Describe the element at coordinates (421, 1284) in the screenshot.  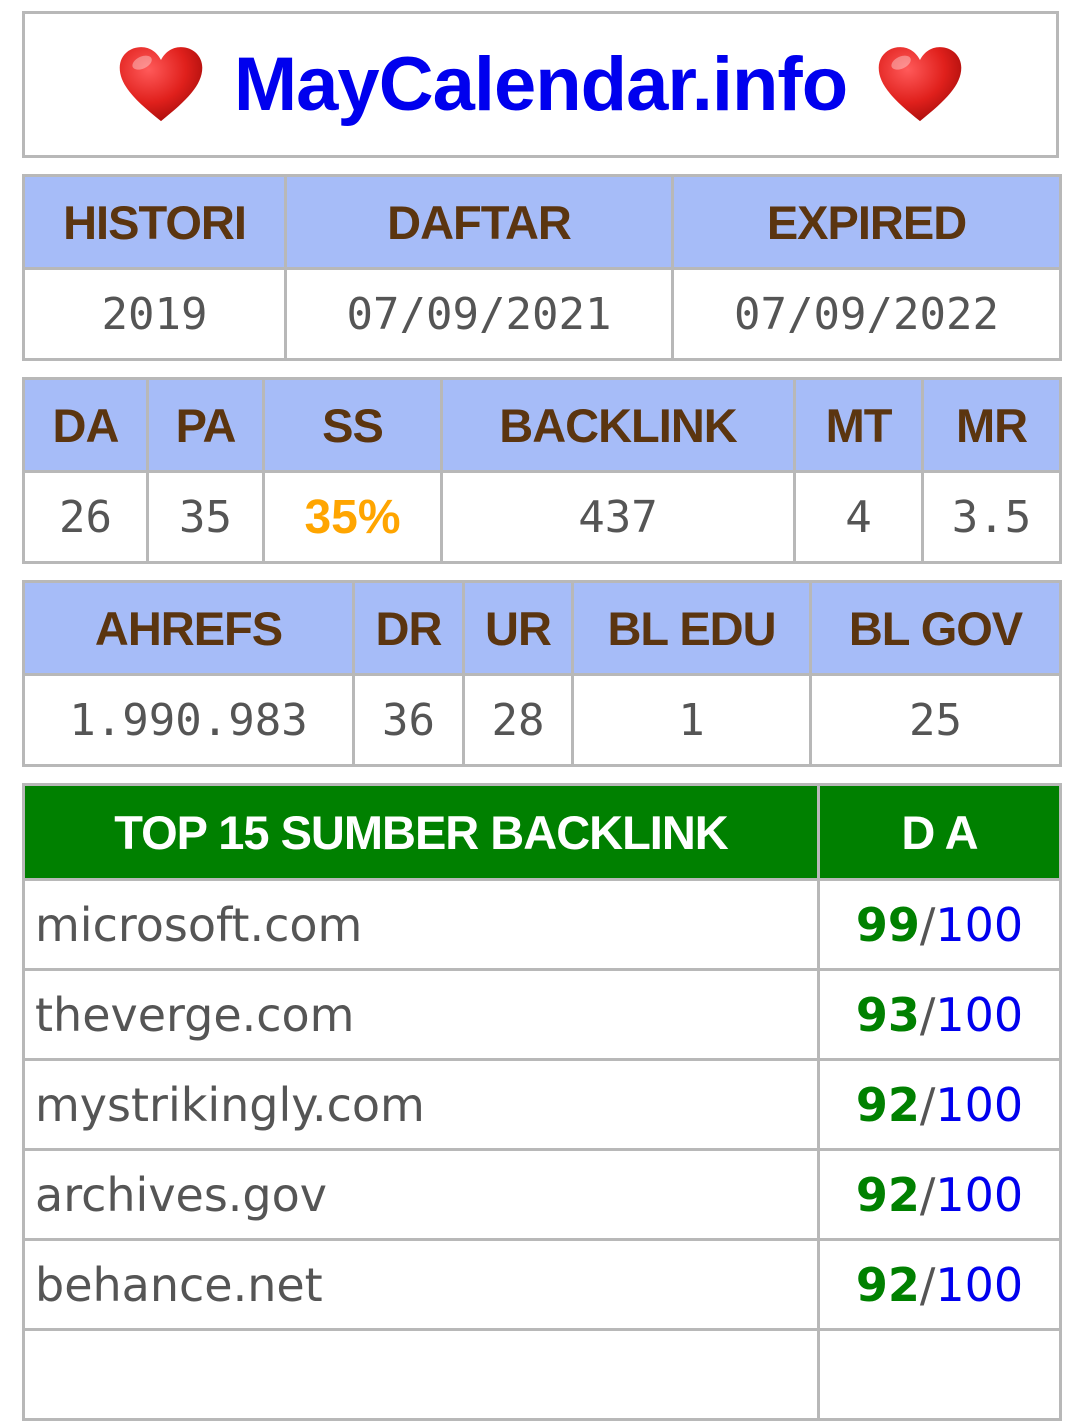
I see `backlink-domain: behance.net` at that location.